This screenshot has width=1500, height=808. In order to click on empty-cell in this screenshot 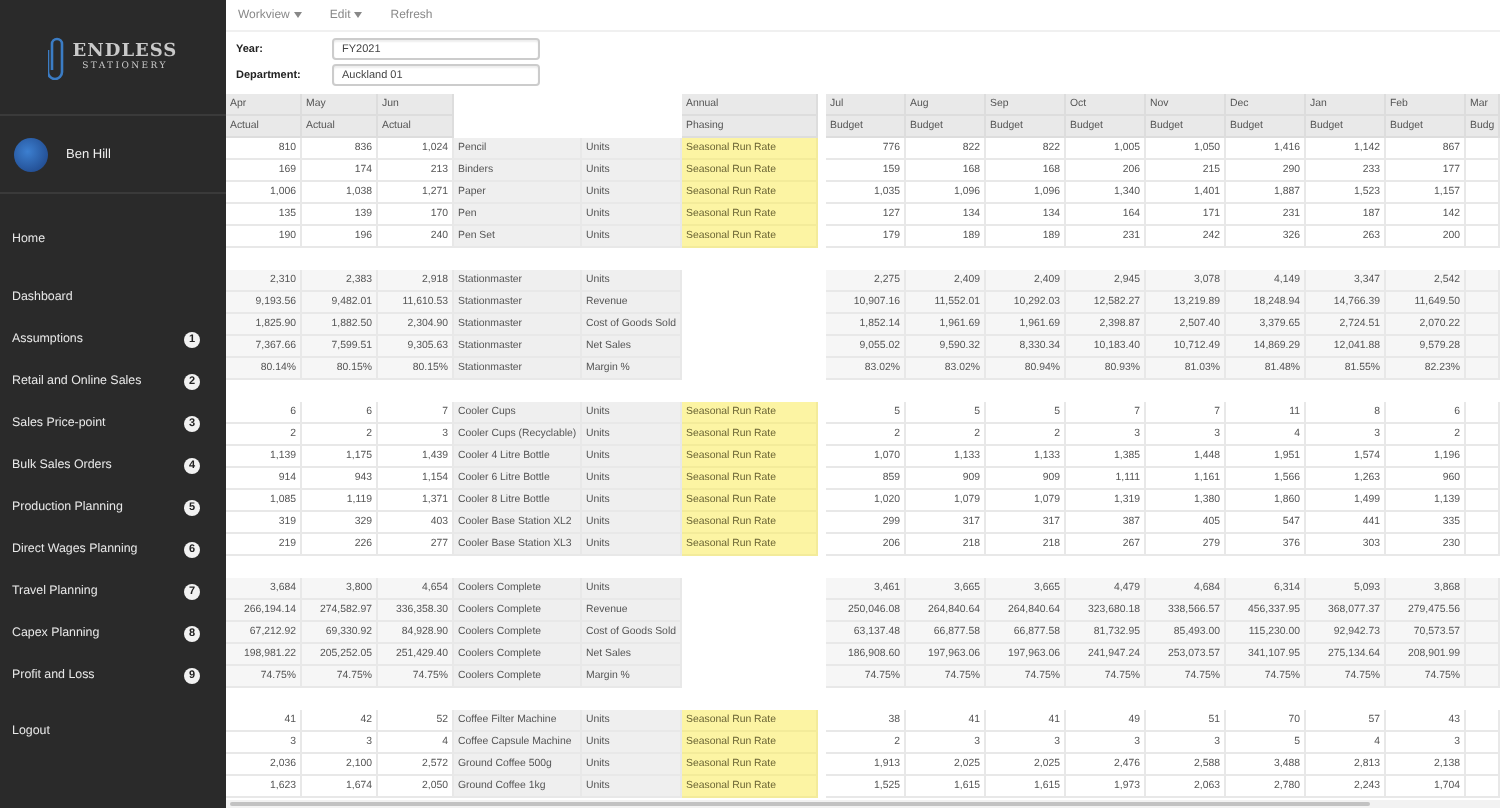, I will do `click(1483, 149)`.